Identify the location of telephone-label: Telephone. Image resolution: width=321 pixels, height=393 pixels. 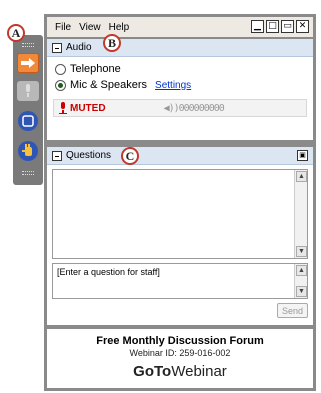
(95, 69).